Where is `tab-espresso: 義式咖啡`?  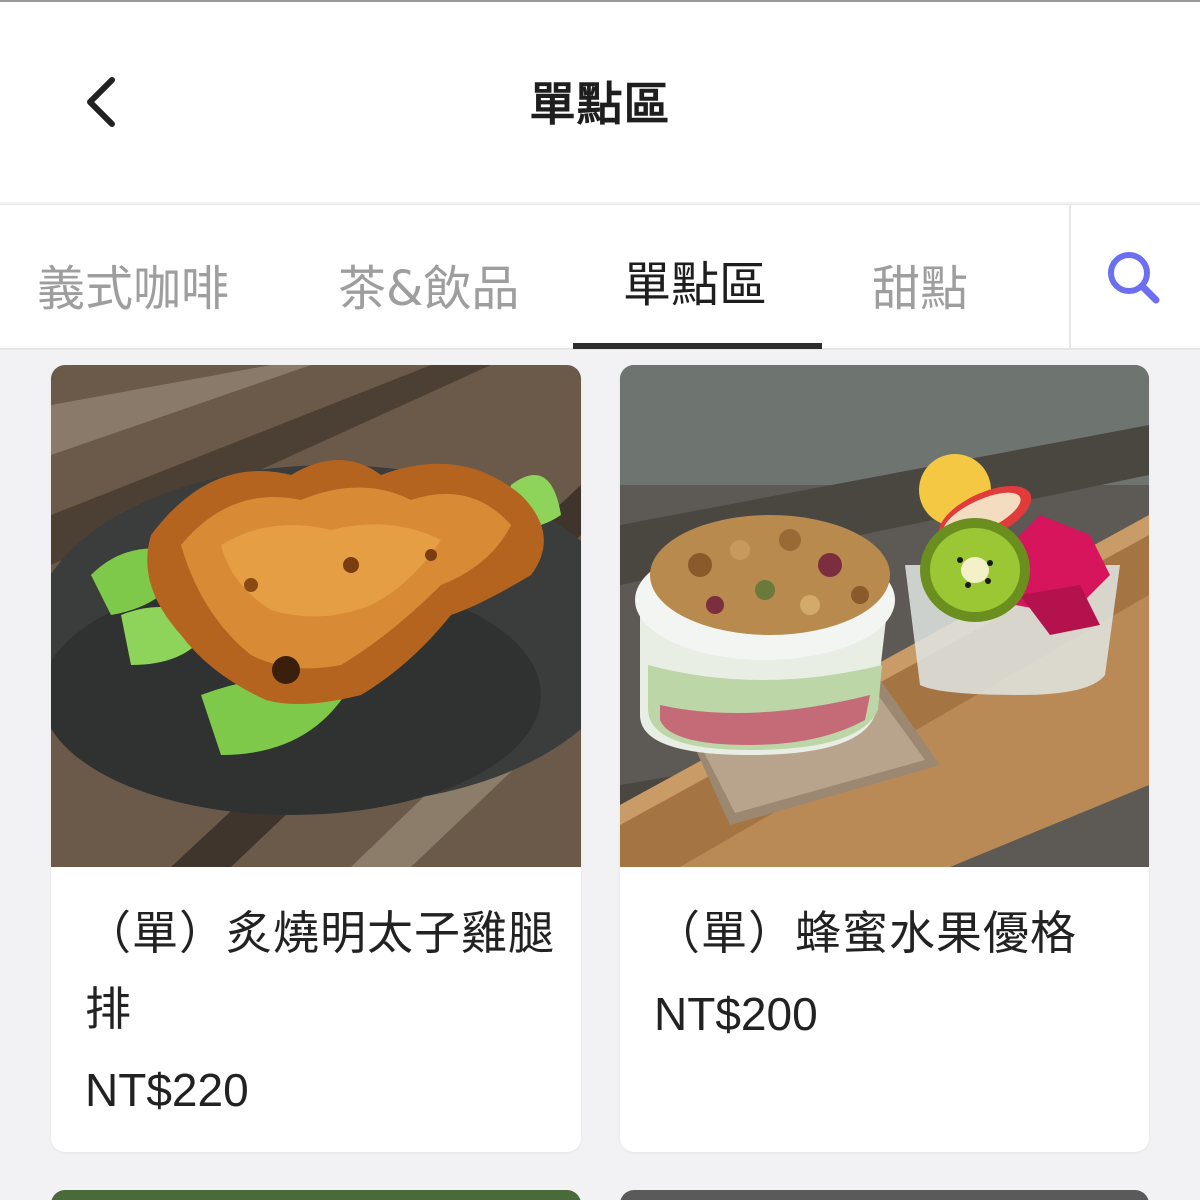 tab-espresso: 義式咖啡 is located at coordinates (133, 284).